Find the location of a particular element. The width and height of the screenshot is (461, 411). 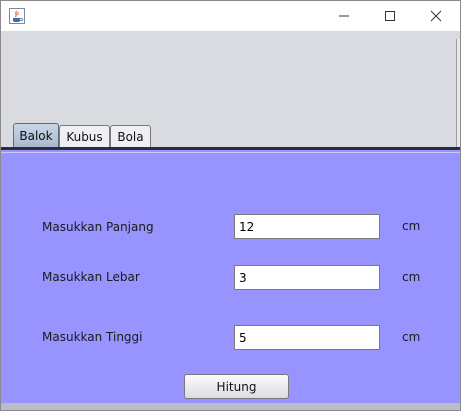

hitung-button: Hitung is located at coordinates (236, 386).